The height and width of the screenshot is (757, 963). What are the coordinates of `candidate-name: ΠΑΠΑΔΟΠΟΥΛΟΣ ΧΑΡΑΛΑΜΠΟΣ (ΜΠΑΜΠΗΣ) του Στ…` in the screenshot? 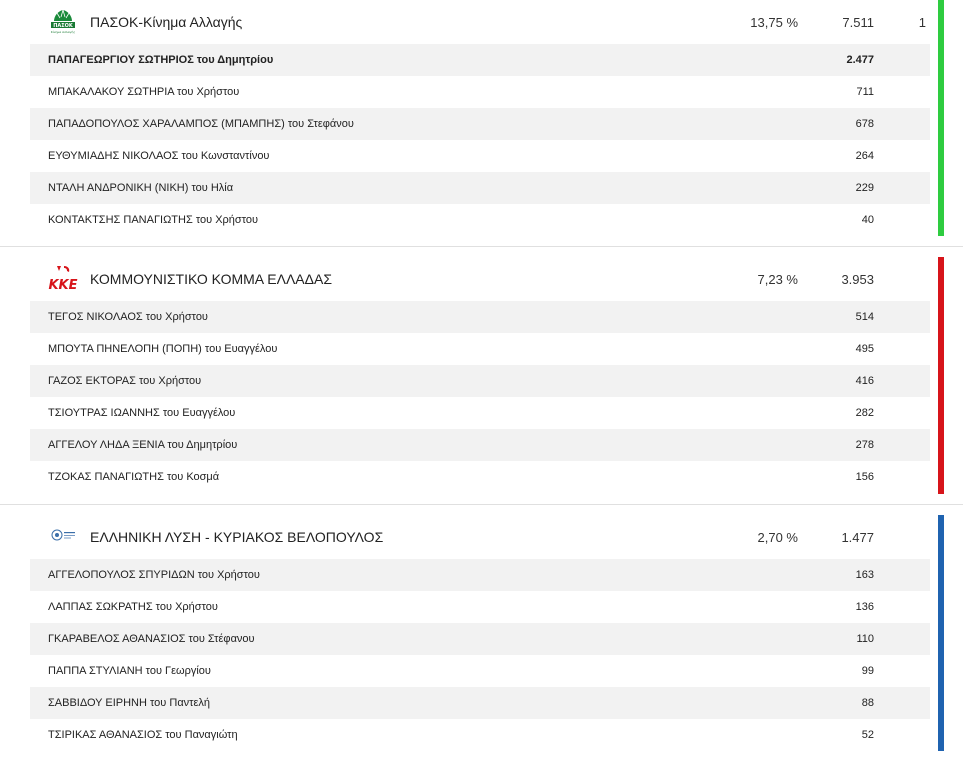 It's located at (201, 124).